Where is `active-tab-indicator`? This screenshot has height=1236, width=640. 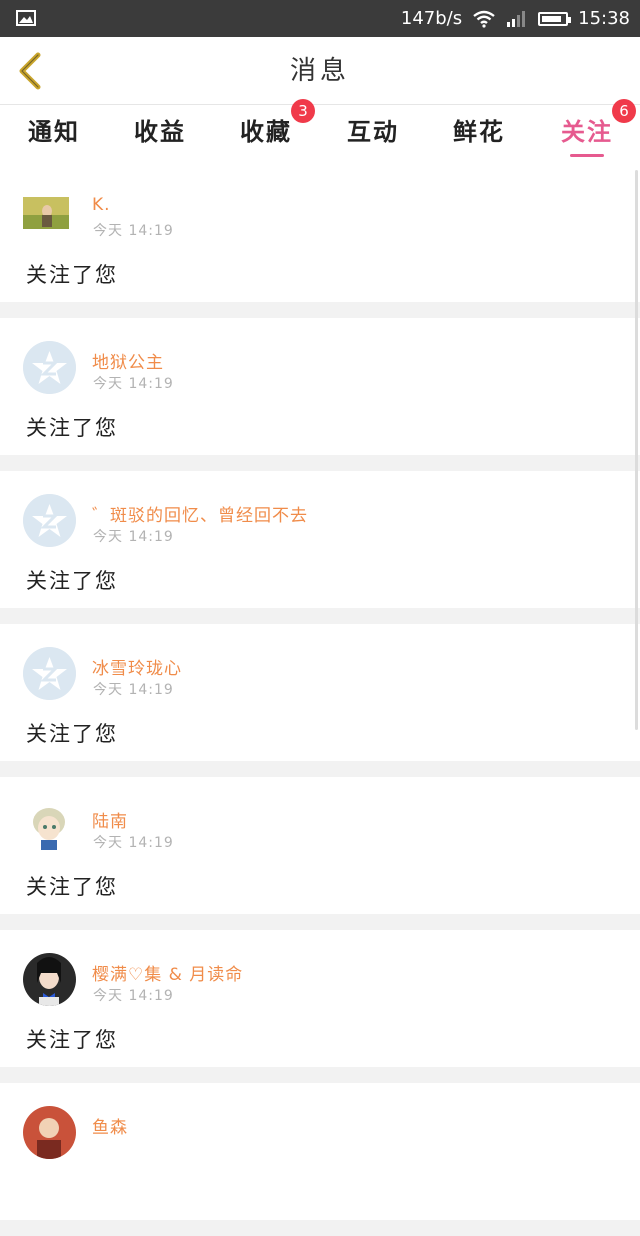
active-tab-indicator is located at coordinates (587, 155).